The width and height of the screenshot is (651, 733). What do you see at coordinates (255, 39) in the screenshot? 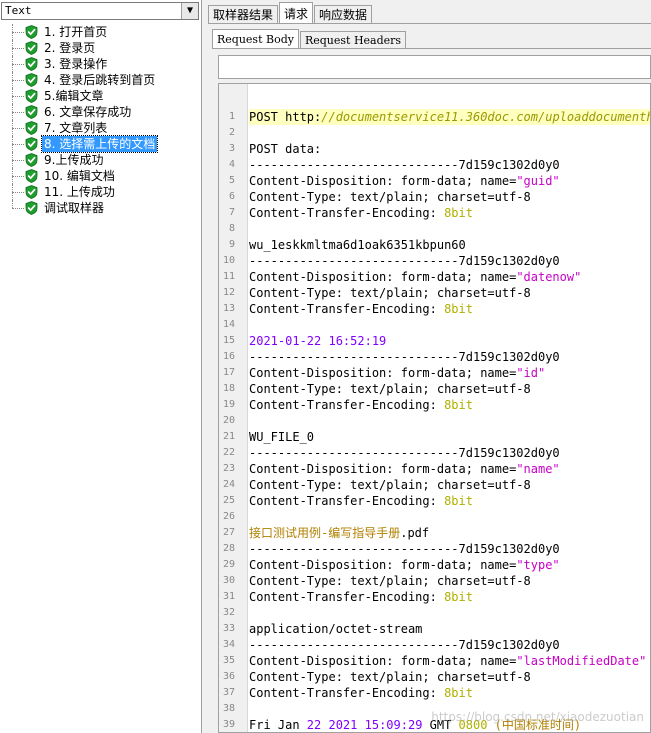
I see `tab-request-body: Request Body` at bounding box center [255, 39].